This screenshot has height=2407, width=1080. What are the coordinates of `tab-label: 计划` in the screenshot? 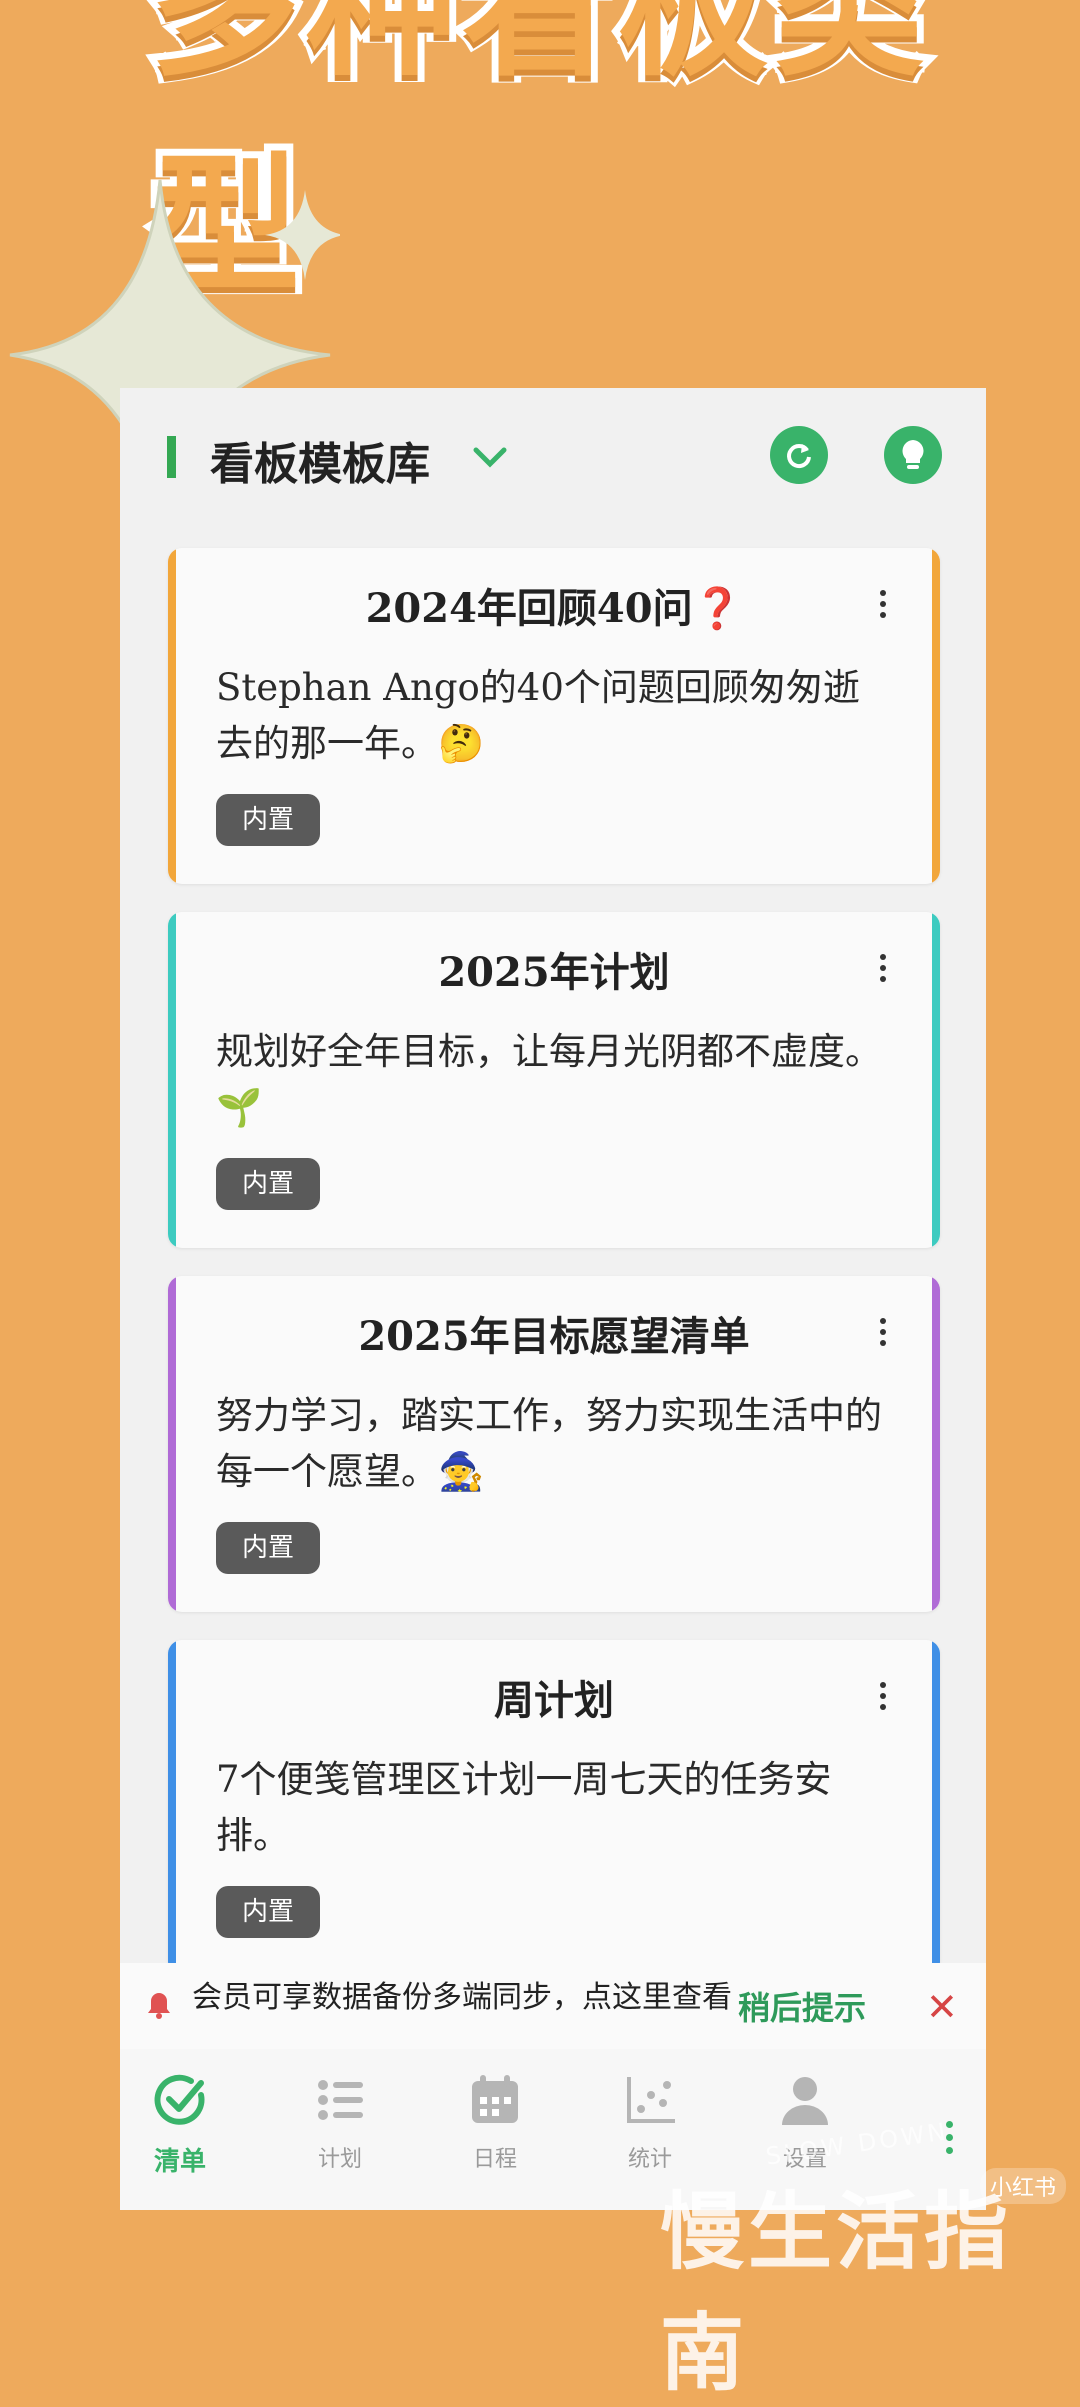 It's located at (339, 2159).